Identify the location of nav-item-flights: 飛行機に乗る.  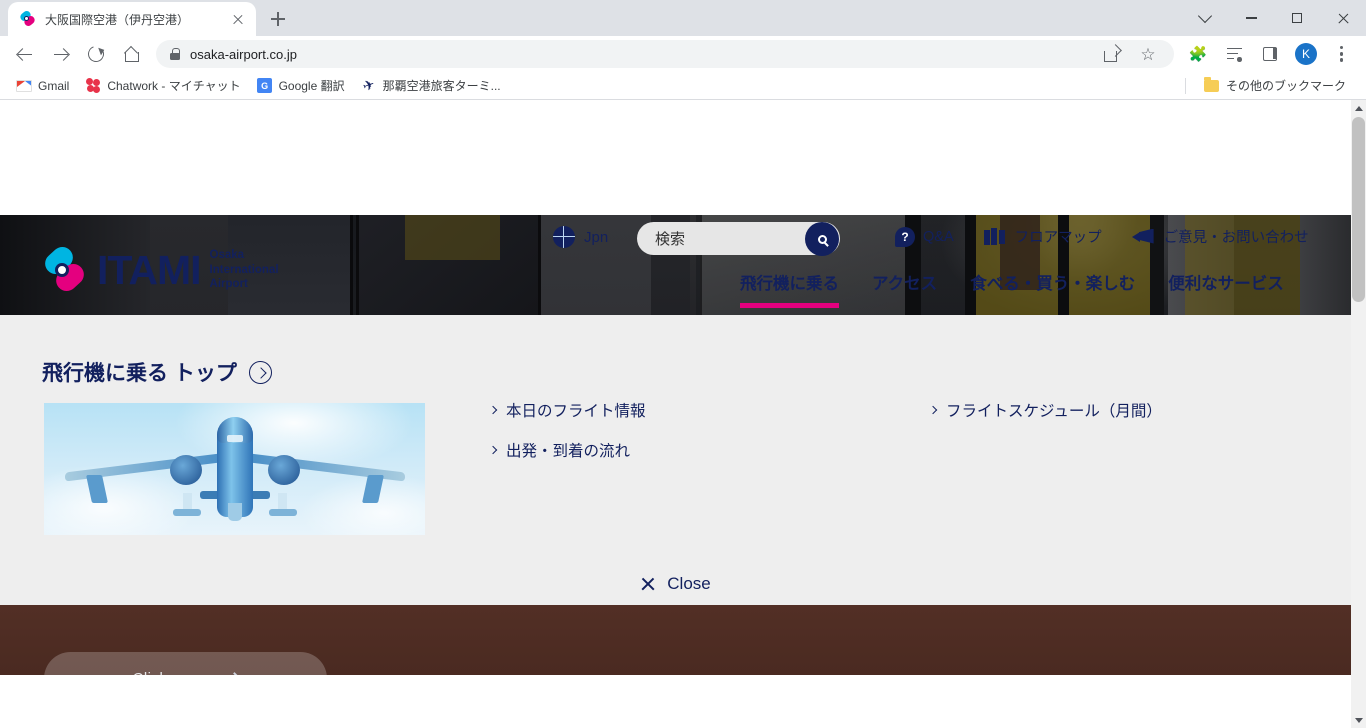
(789, 289).